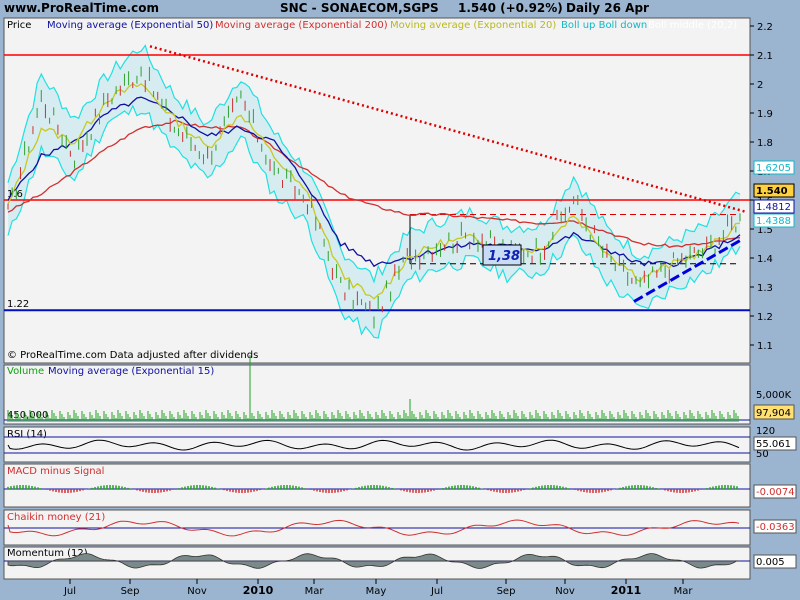 The height and width of the screenshot is (600, 800). Describe the element at coordinates (130, 25) in the screenshot. I see `legend-ma50: Moving average (Exponential 50)` at that location.